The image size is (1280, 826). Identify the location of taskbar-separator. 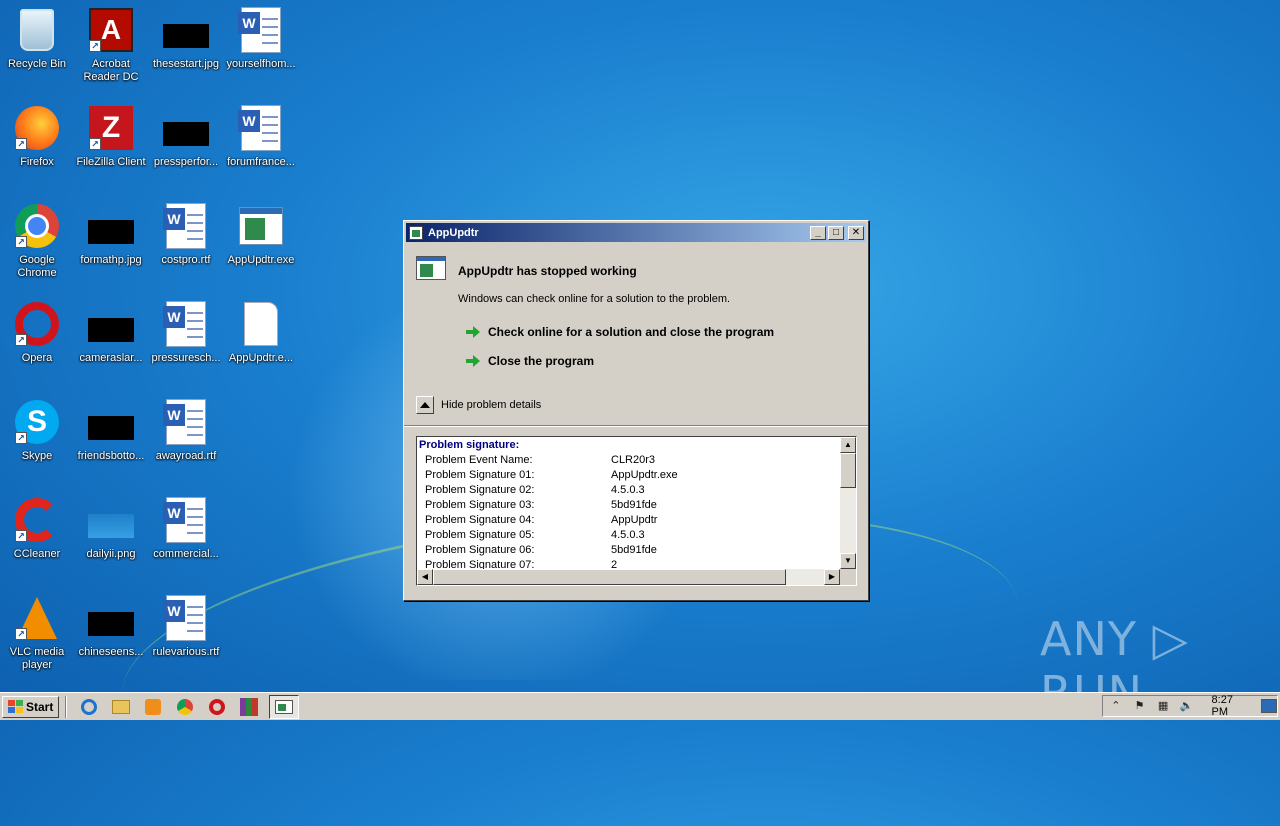
(66, 706).